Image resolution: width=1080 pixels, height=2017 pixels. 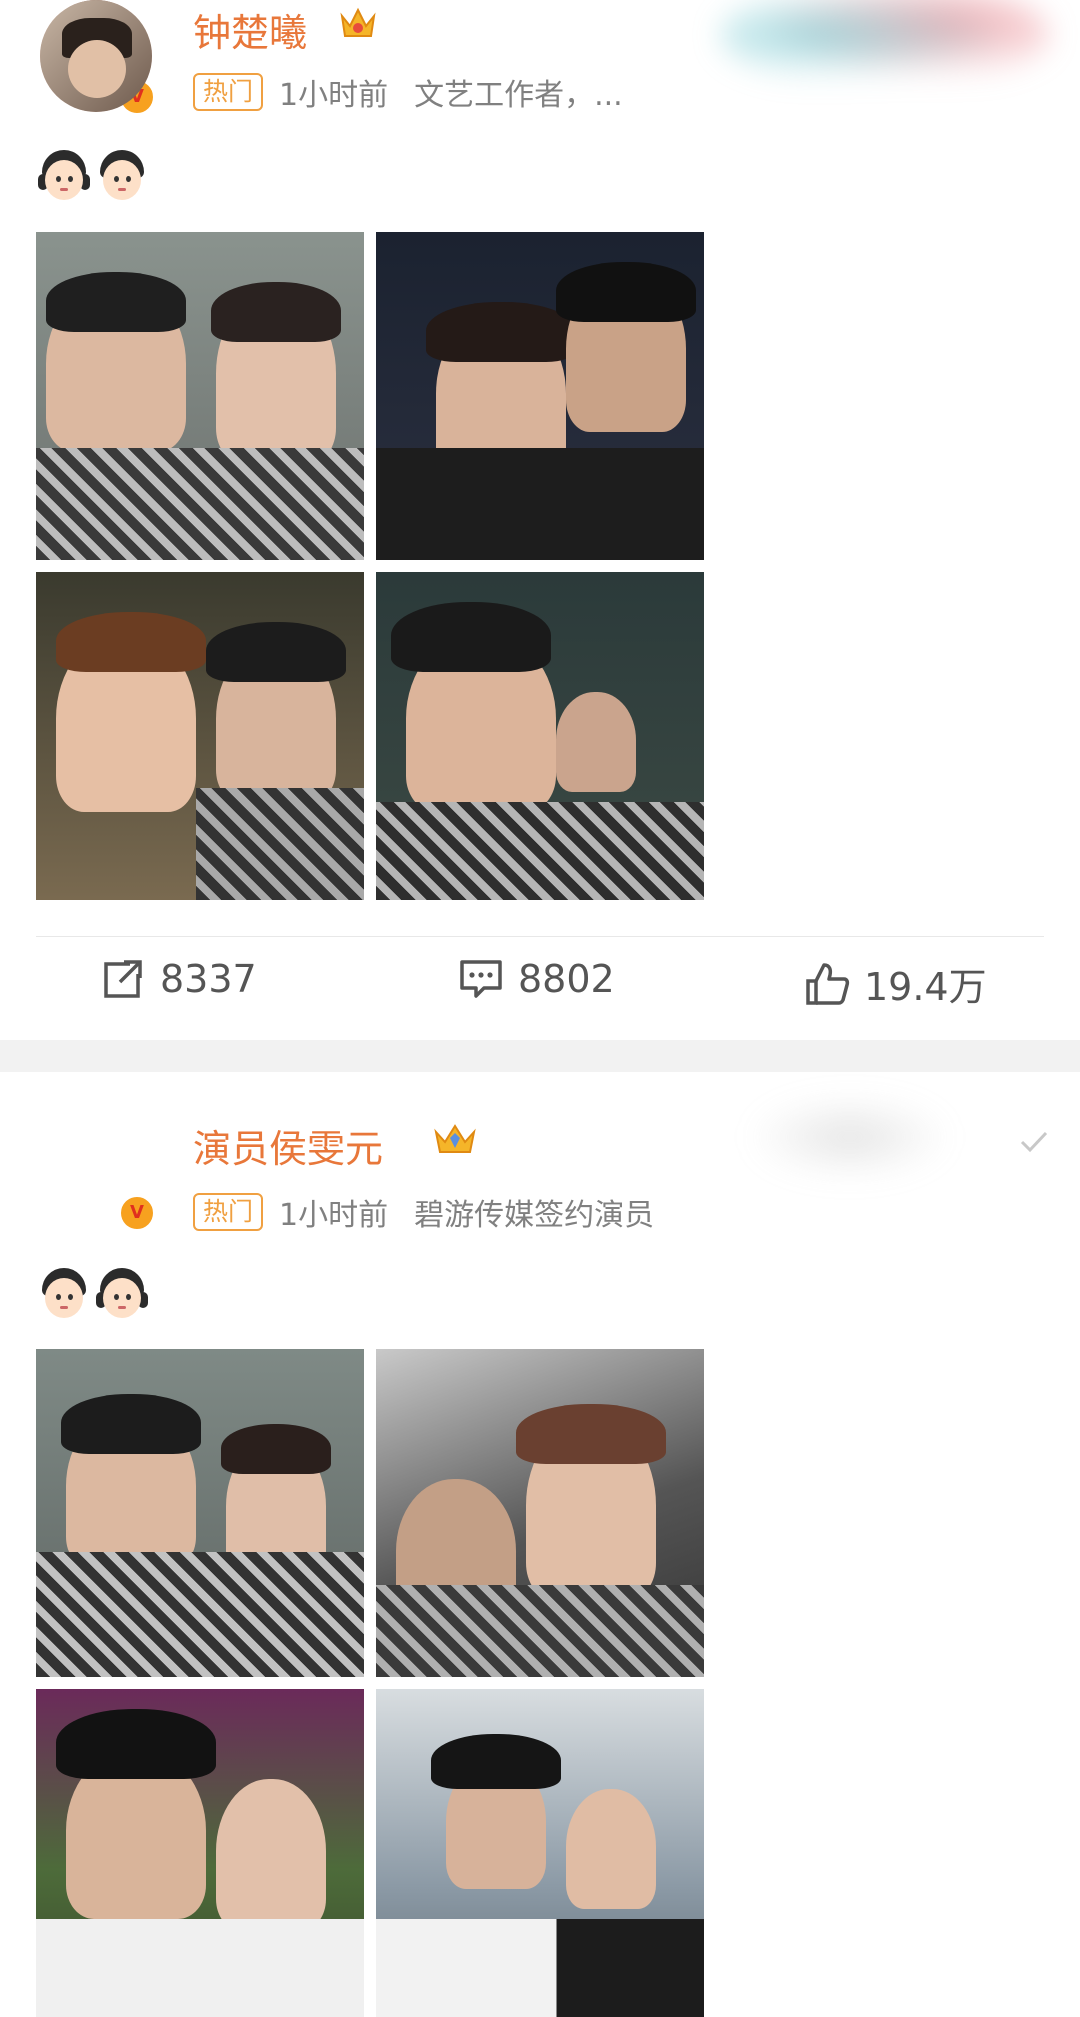 I want to click on post-meta: 热门 1小时前 碧游传媒签约演员, so click(x=423, y=1212).